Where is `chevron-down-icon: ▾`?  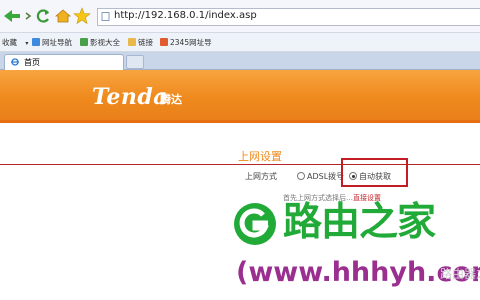
chevron-down-icon: ▾ is located at coordinates (27, 43).